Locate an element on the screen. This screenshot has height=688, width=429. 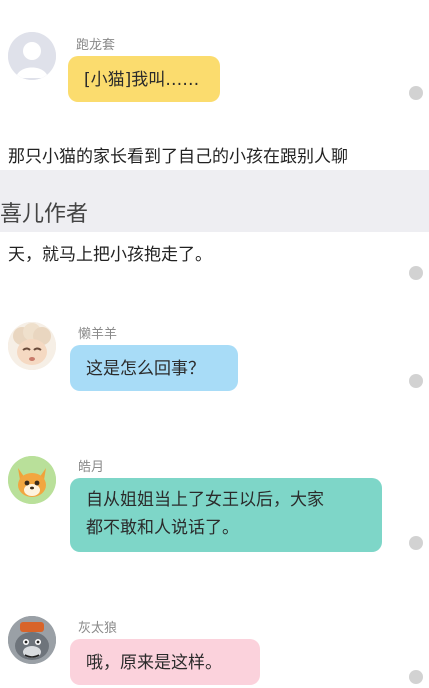
avatar-haoyue is located at coordinates (32, 480).